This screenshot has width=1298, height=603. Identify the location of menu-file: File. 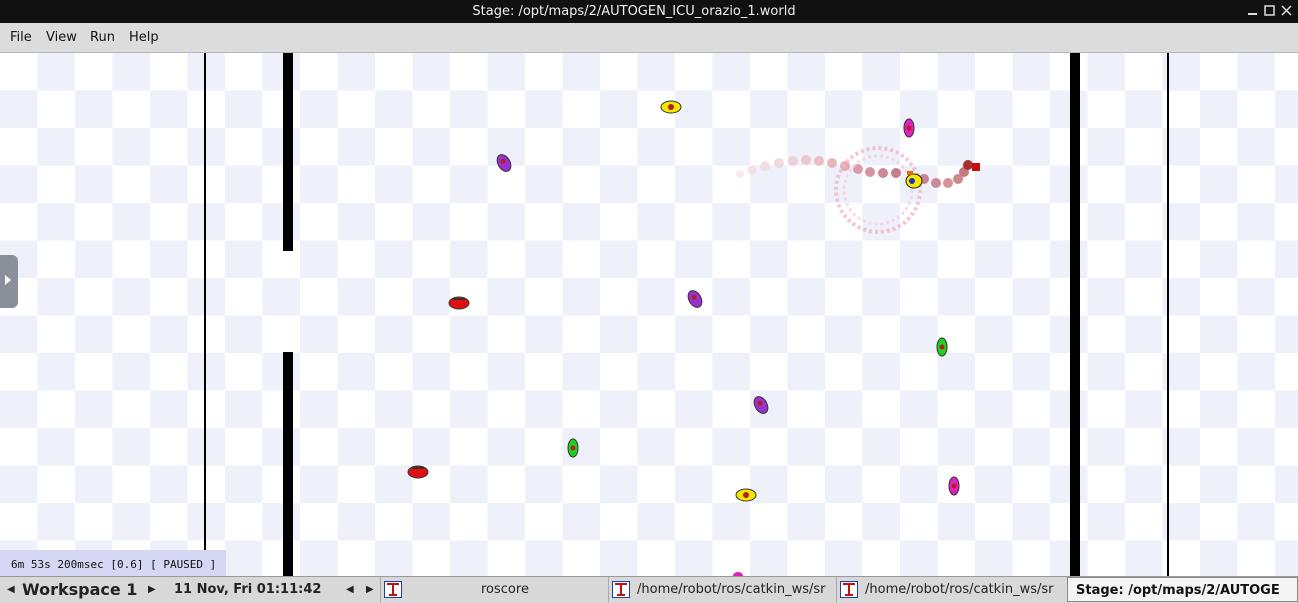
(21, 37).